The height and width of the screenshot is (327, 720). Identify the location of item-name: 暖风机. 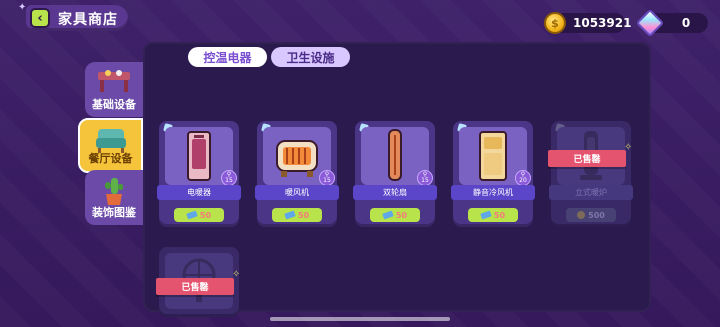
(297, 192).